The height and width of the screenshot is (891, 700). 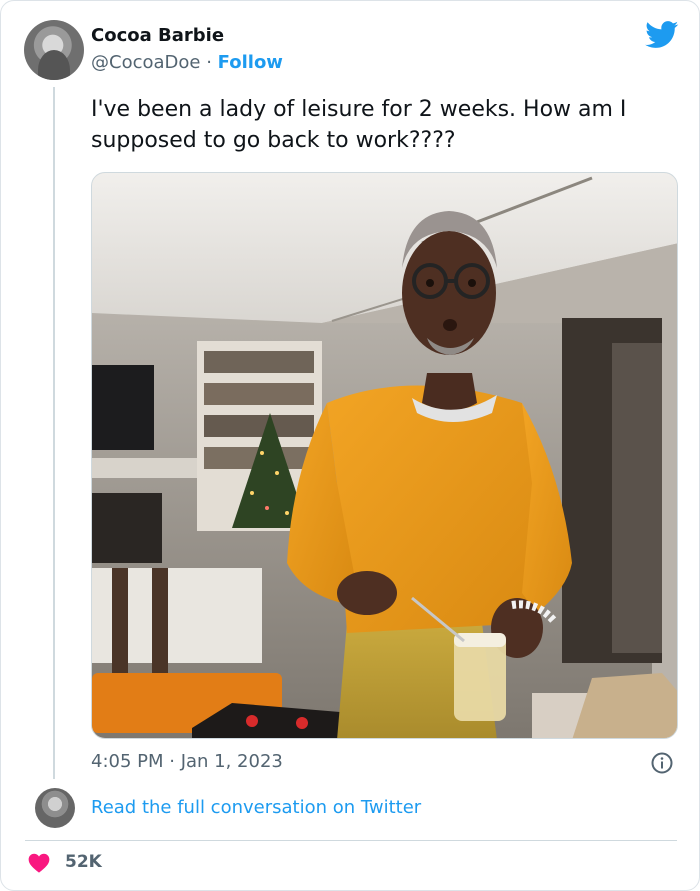 What do you see at coordinates (157, 35) in the screenshot?
I see `author-name: Cocoa Barbie` at bounding box center [157, 35].